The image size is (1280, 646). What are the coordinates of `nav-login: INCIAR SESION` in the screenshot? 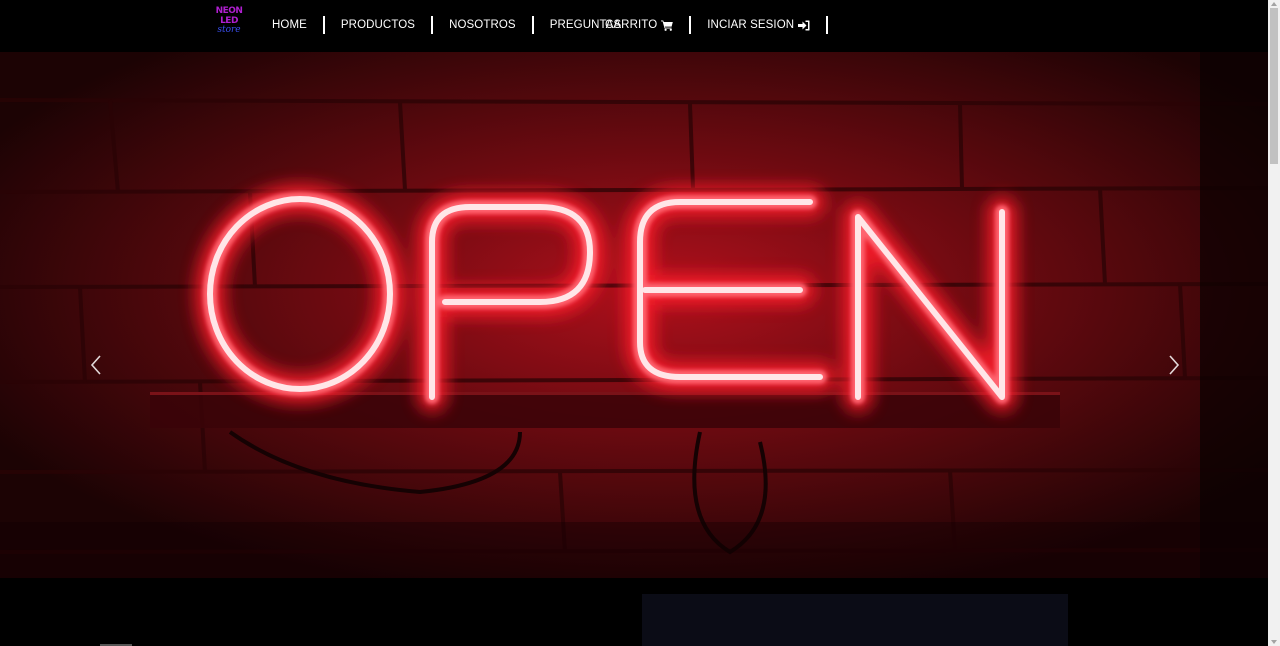 It's located at (758, 25).